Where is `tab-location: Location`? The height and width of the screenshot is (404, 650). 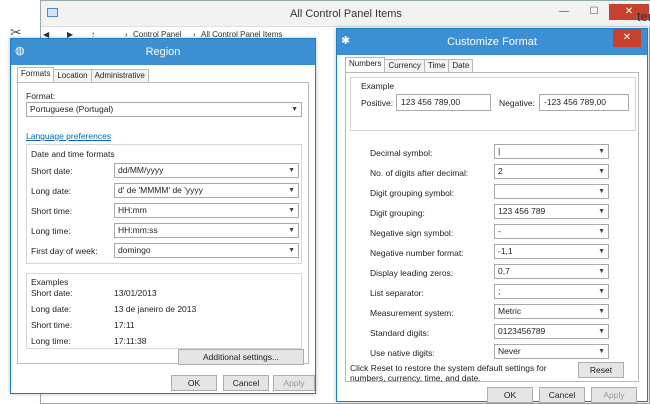
tab-location: Location is located at coordinates (72, 75).